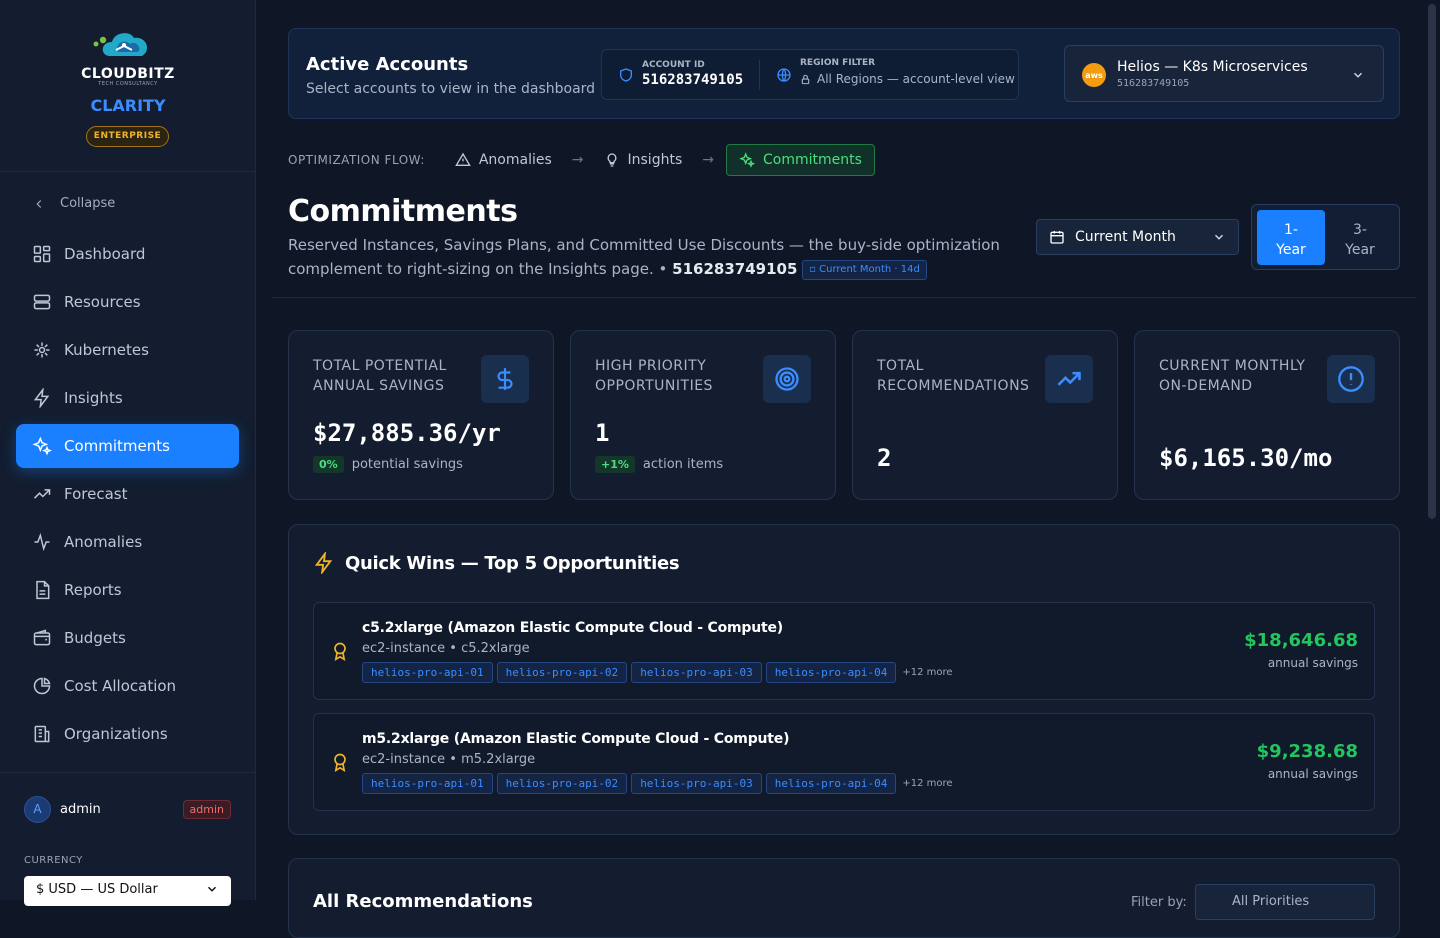  What do you see at coordinates (206, 809) in the screenshot?
I see `role-badge: admin` at bounding box center [206, 809].